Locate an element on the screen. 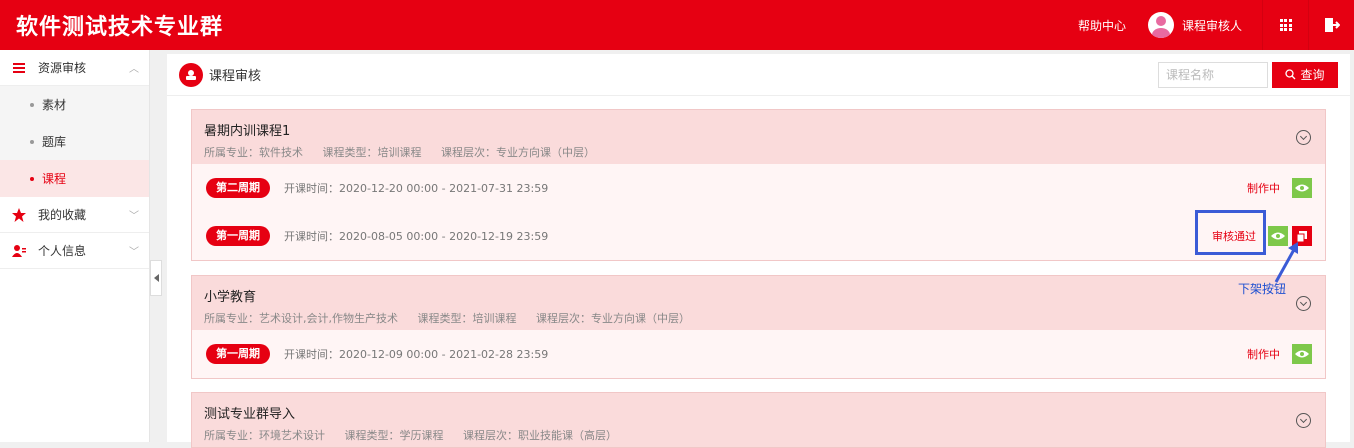 Image resolution: width=1354 pixels, height=448 pixels. course-major: 所属专业：艺术设计,会计,作物生产技术 is located at coordinates (301, 318).